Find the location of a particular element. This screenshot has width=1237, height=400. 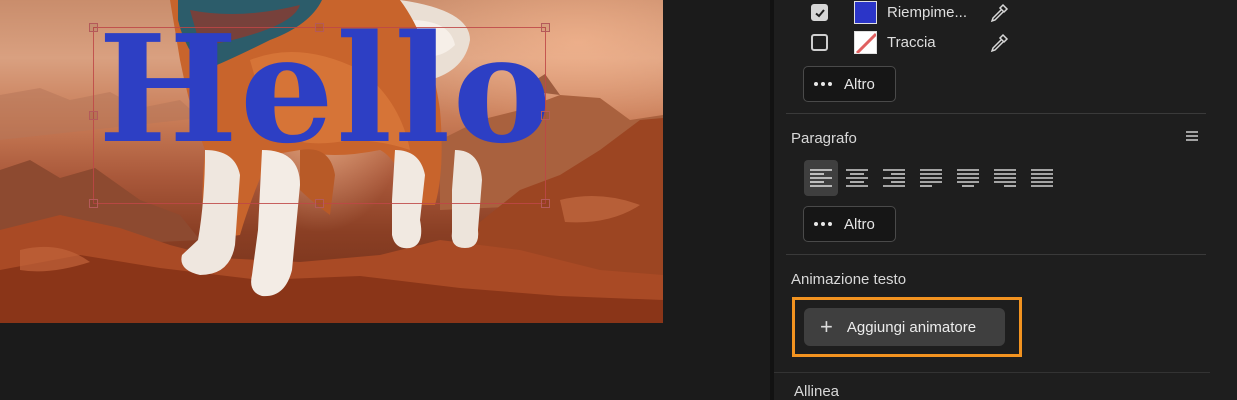

justify-right-icon is located at coordinates (1005, 178).